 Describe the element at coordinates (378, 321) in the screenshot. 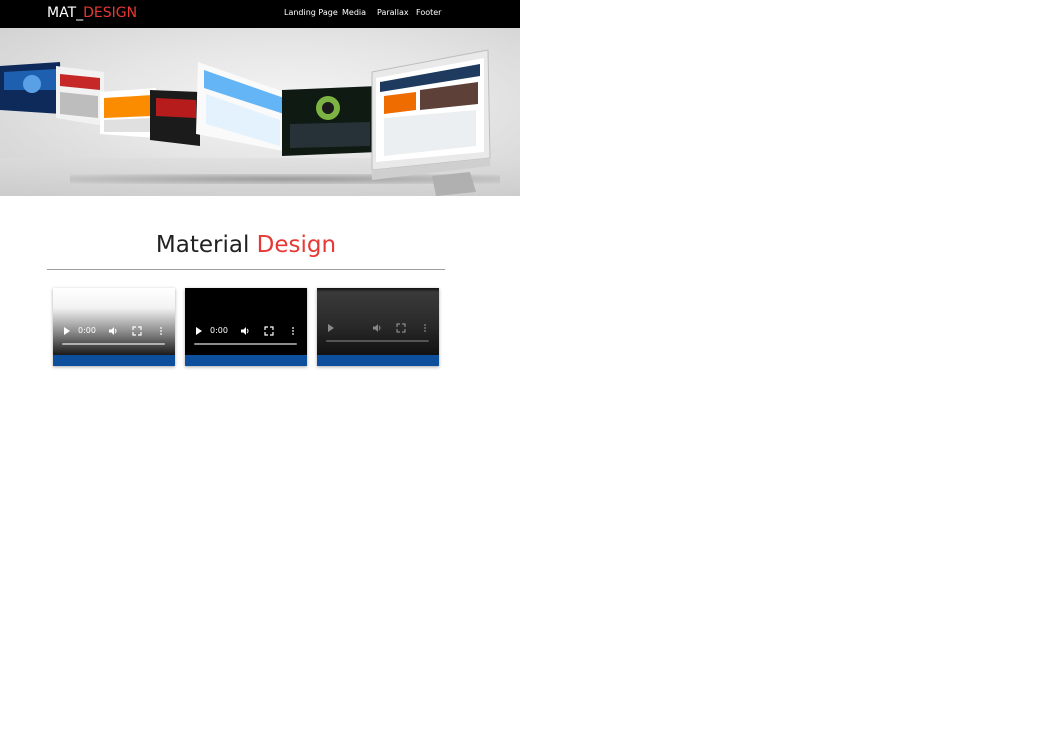

I see `video-player` at that location.